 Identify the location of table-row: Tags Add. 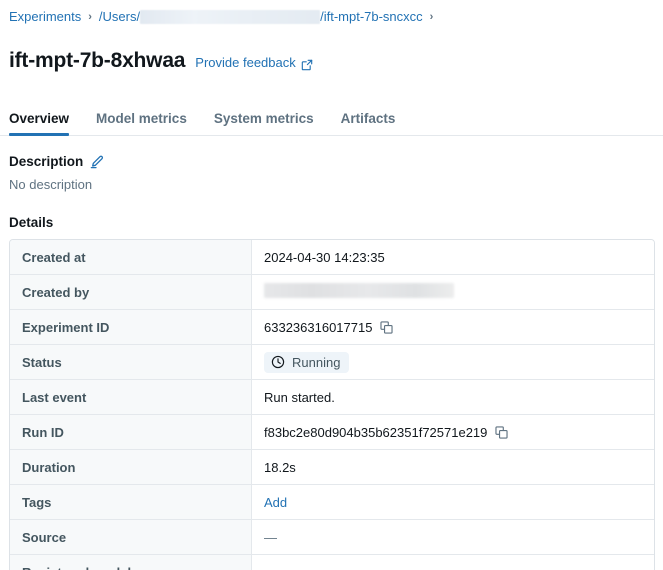
(332, 503).